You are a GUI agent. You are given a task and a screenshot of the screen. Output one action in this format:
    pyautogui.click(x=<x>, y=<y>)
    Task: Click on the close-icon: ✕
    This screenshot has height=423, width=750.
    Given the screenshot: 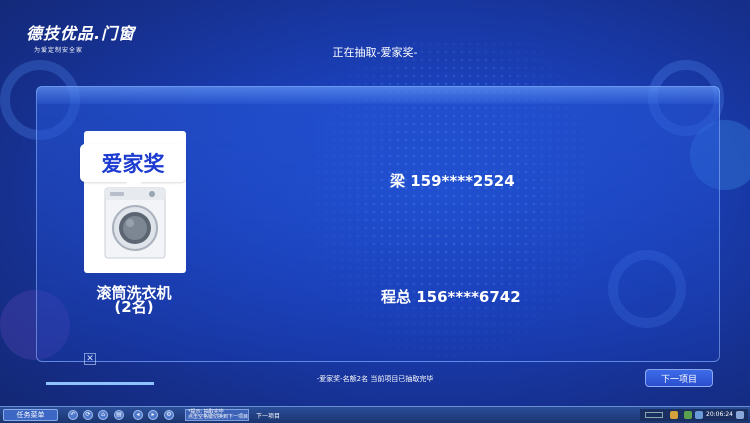 What is the action you would take?
    pyautogui.click(x=90, y=359)
    